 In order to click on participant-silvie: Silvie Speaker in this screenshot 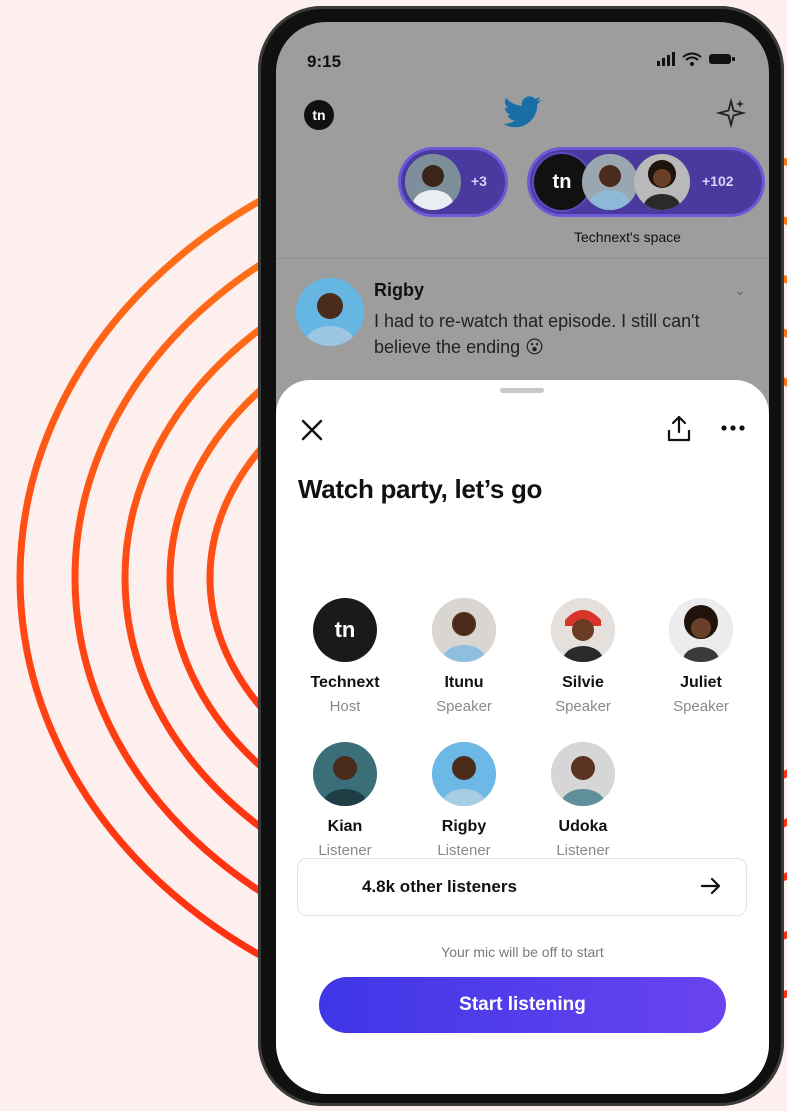, I will do `click(583, 656)`.